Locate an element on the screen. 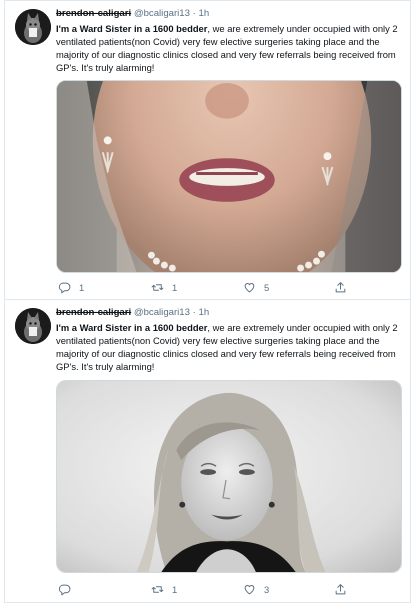  tweet-actions: 1 3 is located at coordinates (213, 589).